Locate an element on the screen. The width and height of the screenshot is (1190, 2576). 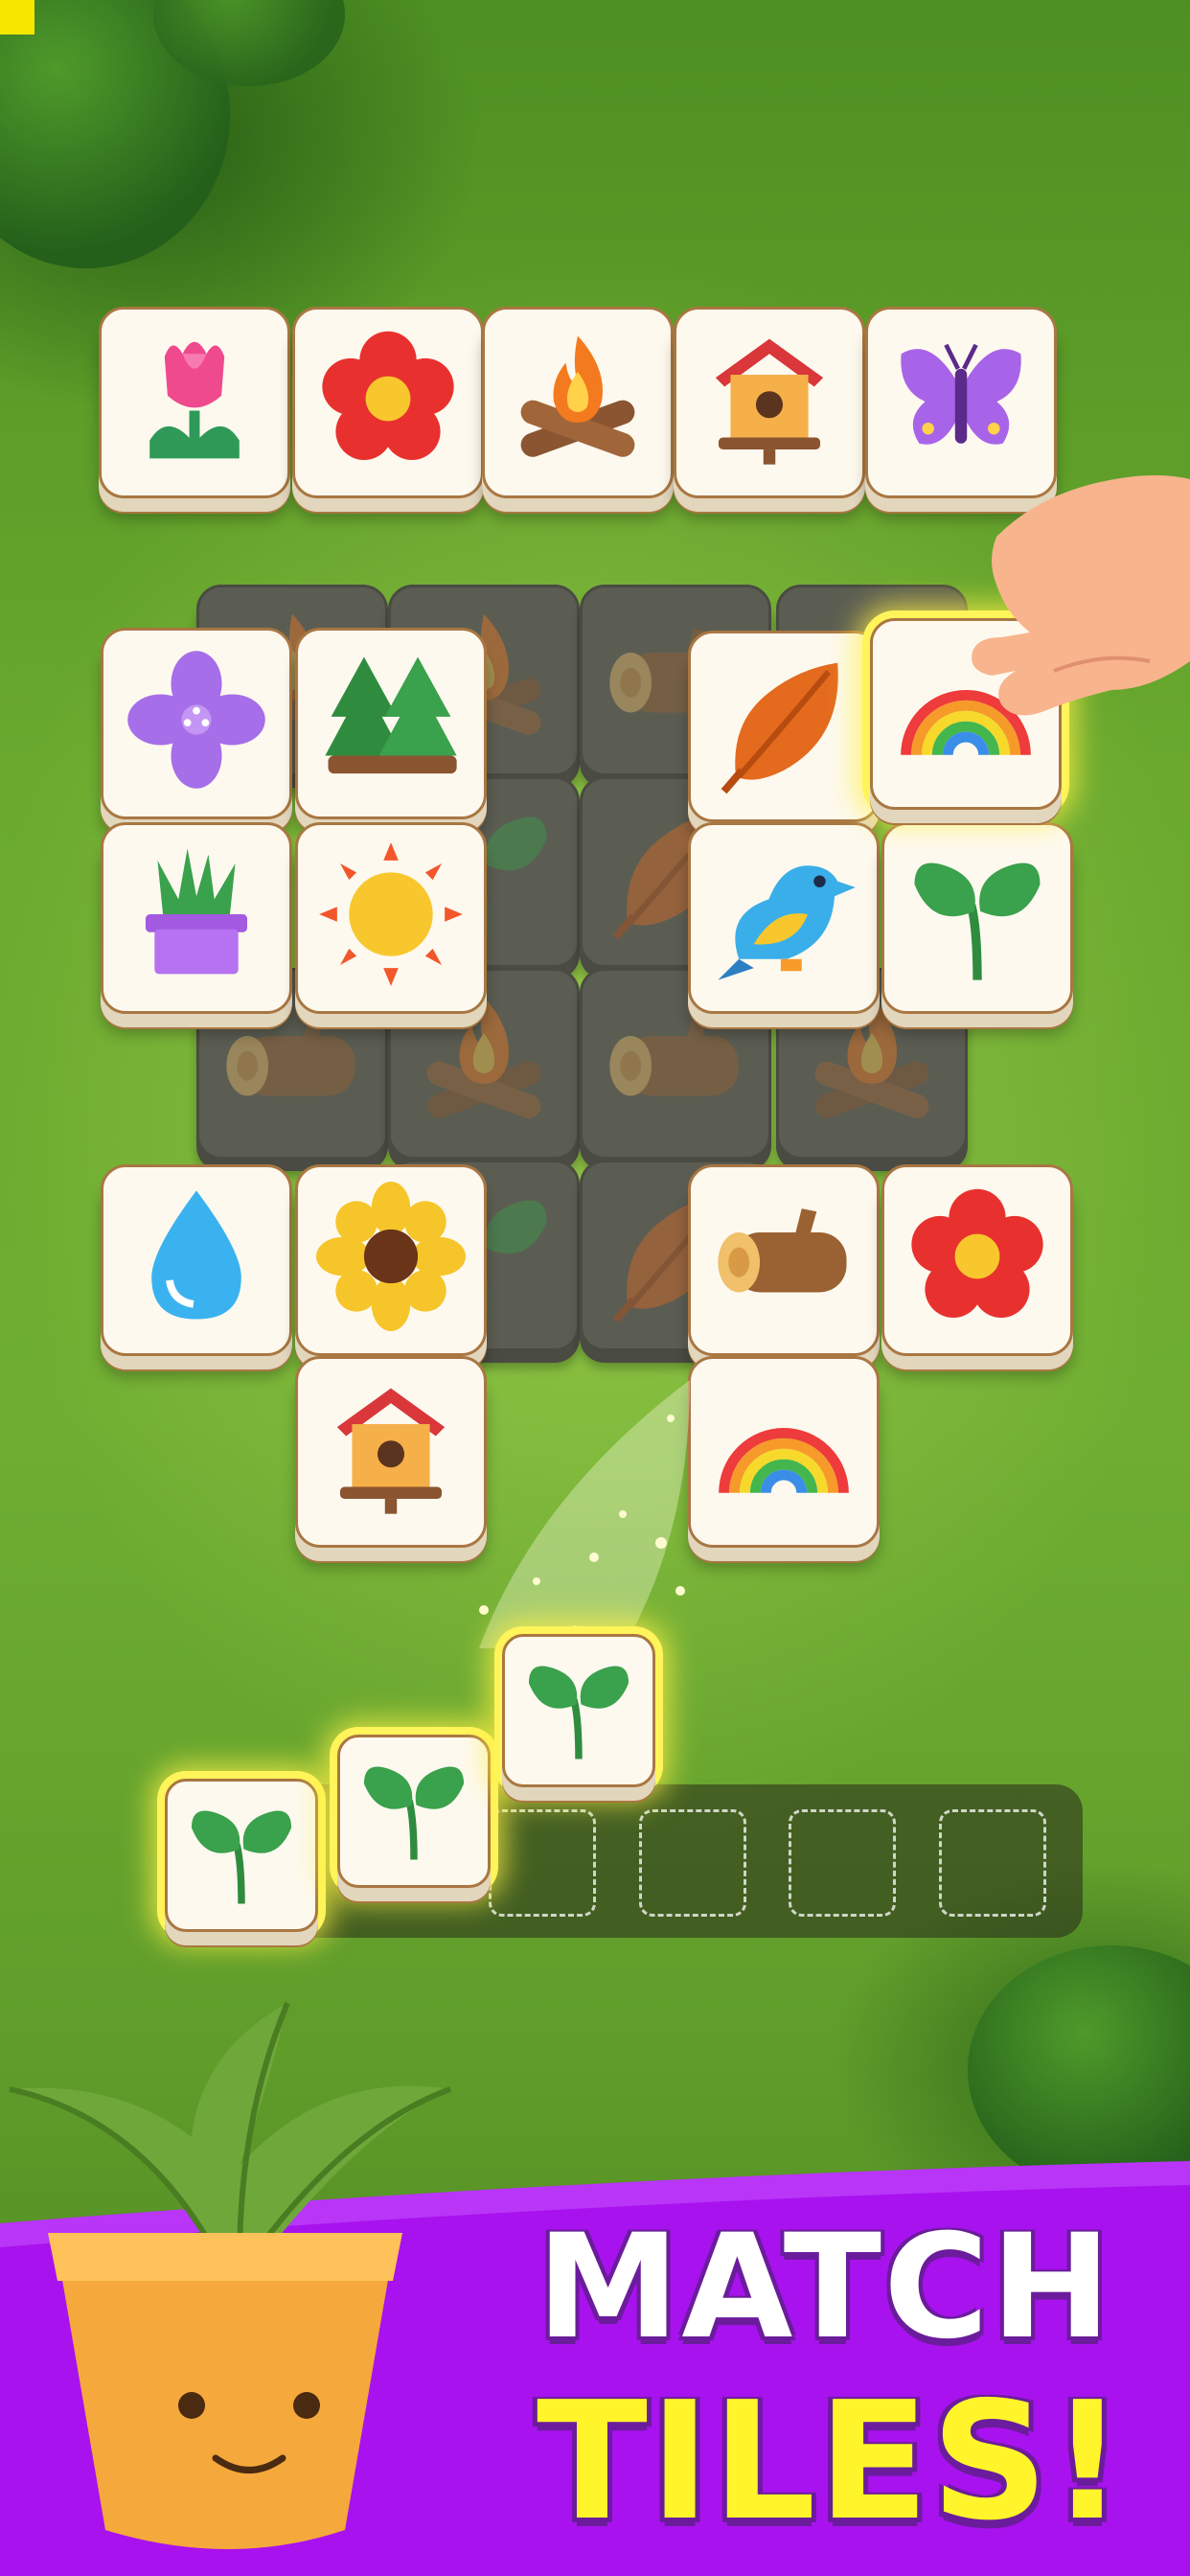
potted-plant-mascot is located at coordinates (230, 2275).